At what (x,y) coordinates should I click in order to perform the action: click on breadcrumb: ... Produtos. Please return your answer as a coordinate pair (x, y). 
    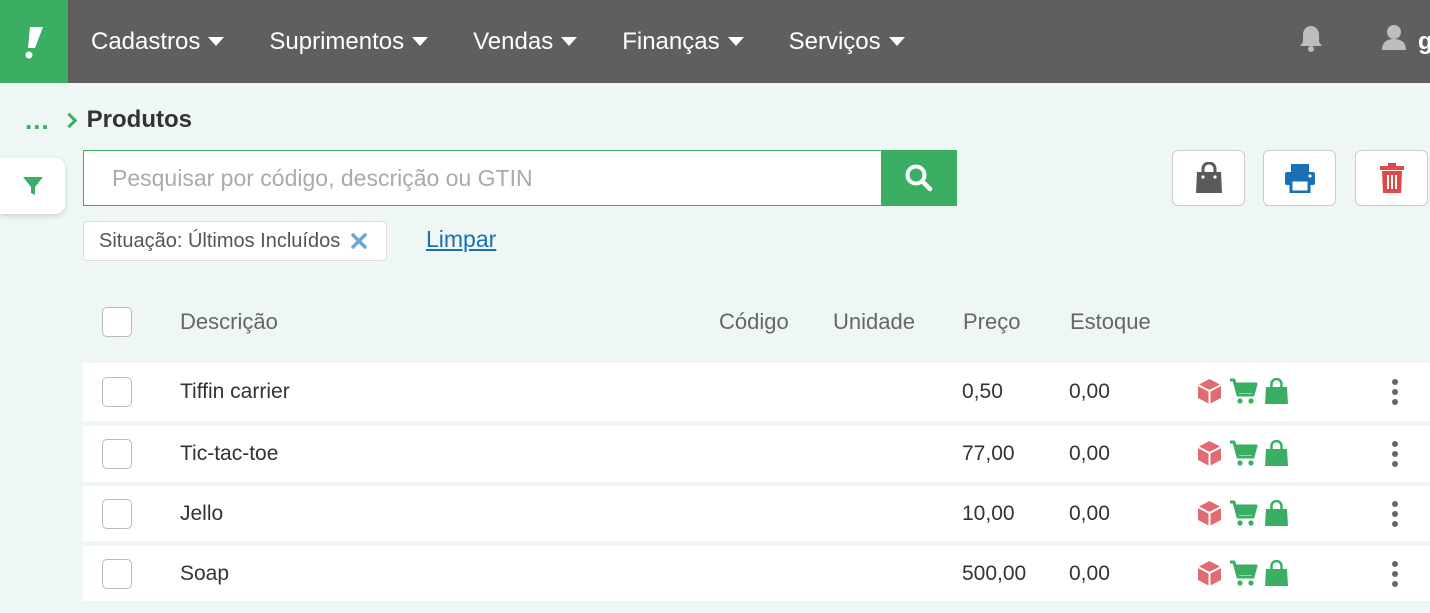
    Looking at the image, I should click on (108, 120).